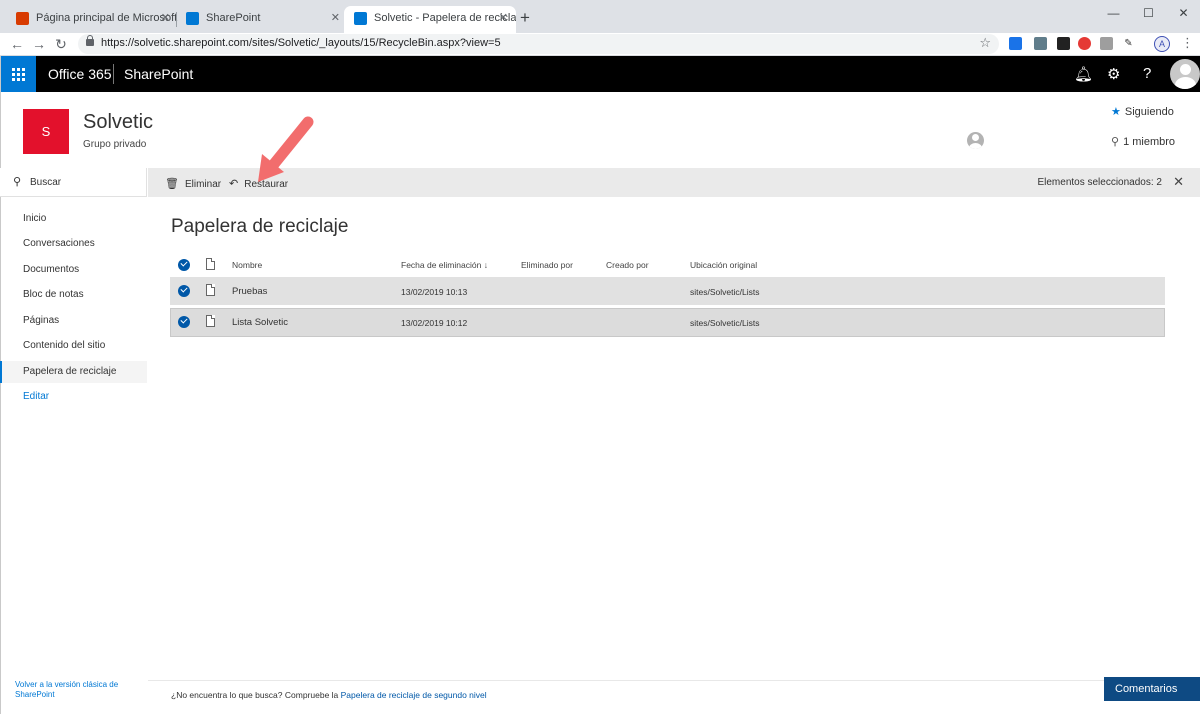 Image resolution: width=1200 pixels, height=714 pixels. Describe the element at coordinates (723, 265) in the screenshot. I see `column-header-location: Ubicación original` at that location.